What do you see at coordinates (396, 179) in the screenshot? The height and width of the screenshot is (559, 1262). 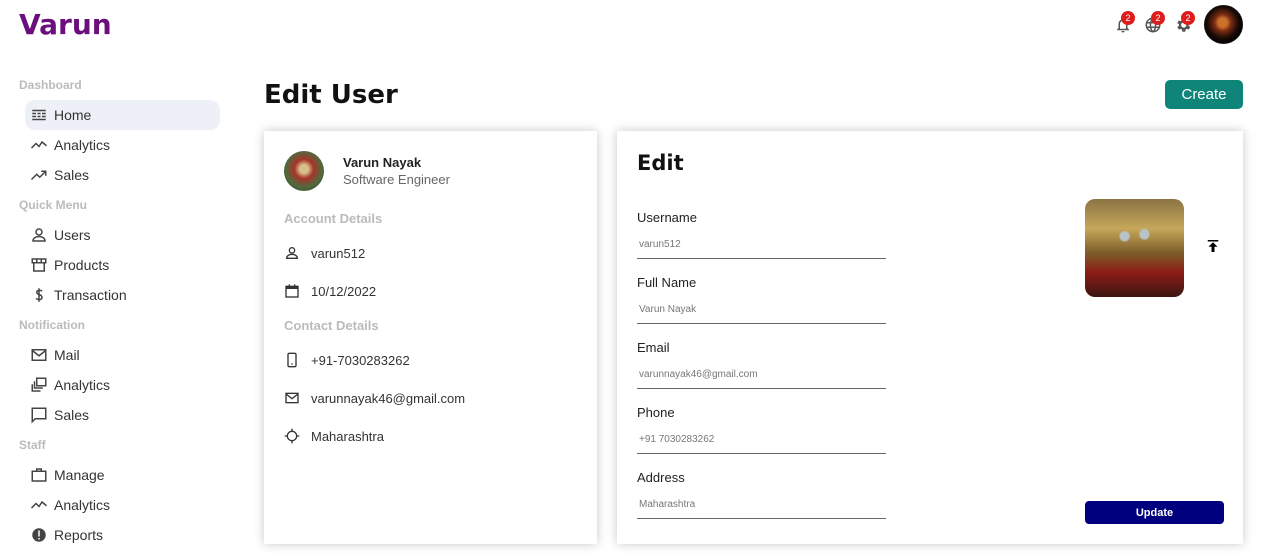 I see `user-show-role: Software Engineer` at bounding box center [396, 179].